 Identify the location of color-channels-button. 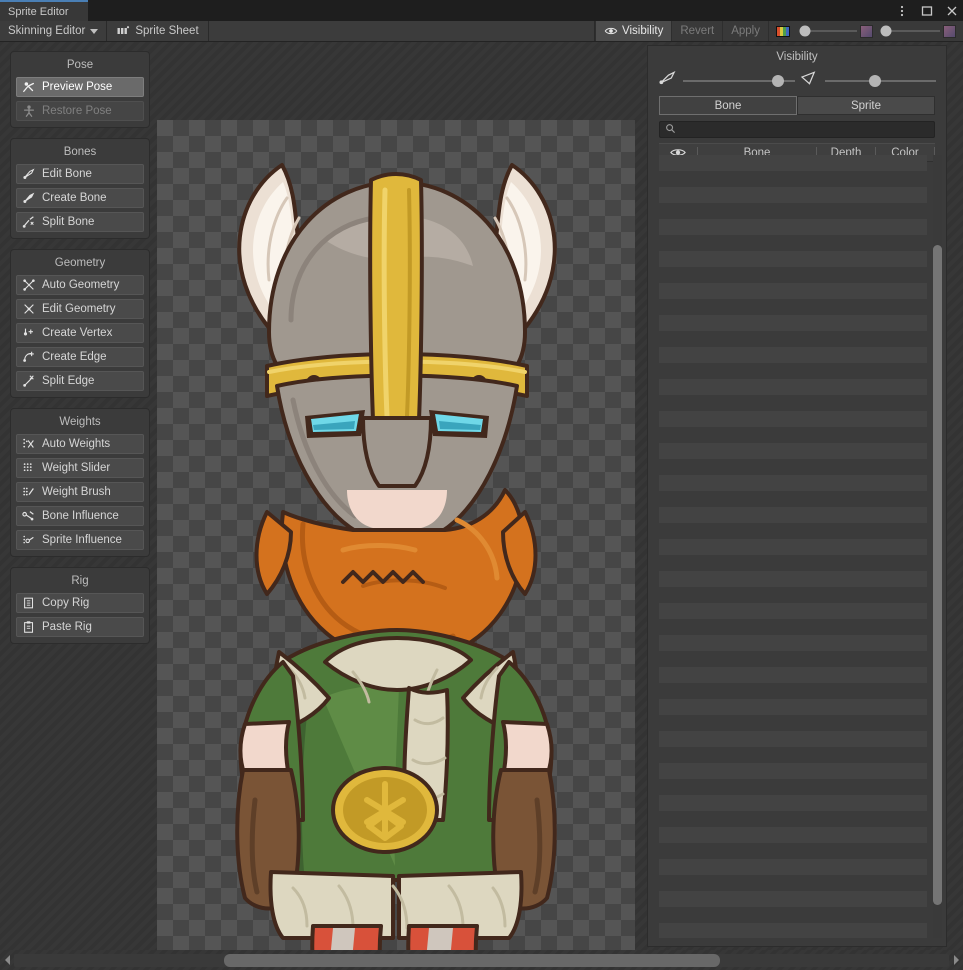
(782, 31).